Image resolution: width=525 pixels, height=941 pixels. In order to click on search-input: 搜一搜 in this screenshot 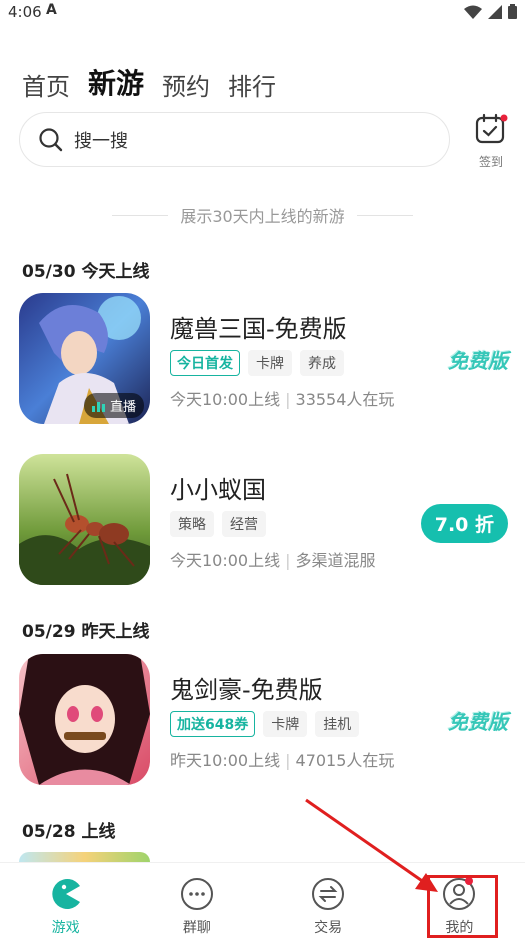, I will do `click(234, 139)`.